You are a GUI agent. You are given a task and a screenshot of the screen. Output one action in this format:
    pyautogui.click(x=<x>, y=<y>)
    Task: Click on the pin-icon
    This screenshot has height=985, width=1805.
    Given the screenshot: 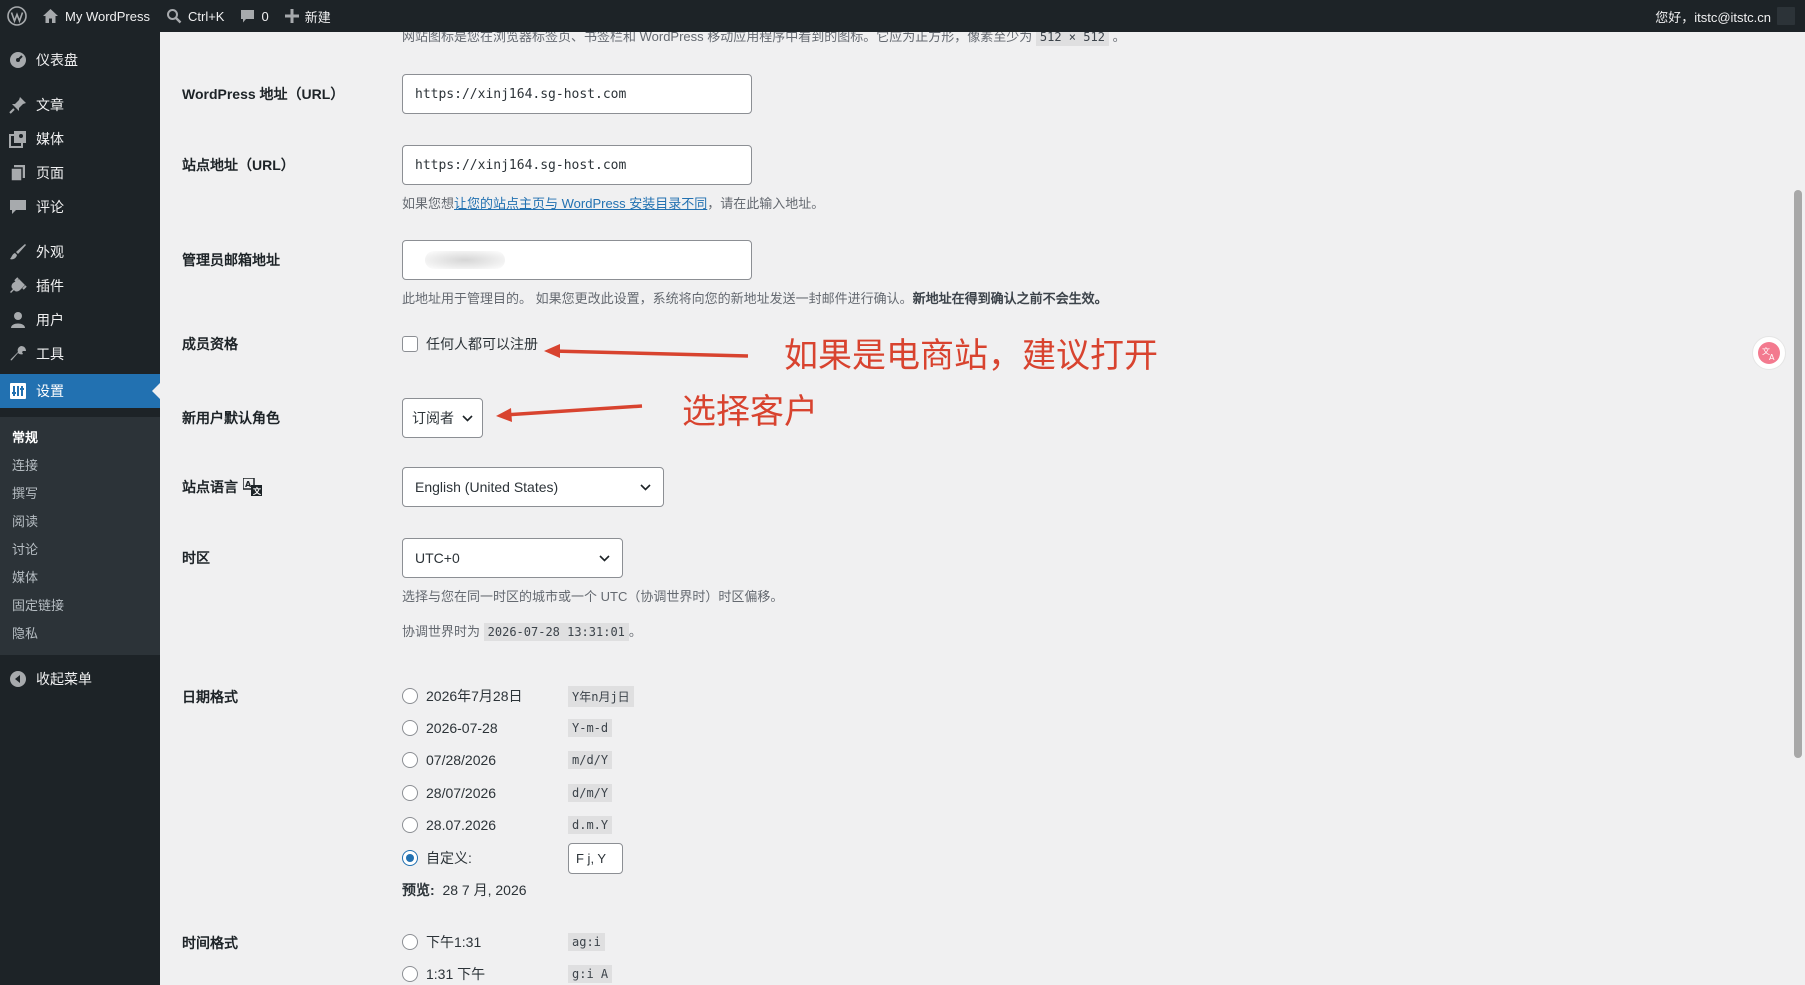 What is the action you would take?
    pyautogui.click(x=18, y=105)
    